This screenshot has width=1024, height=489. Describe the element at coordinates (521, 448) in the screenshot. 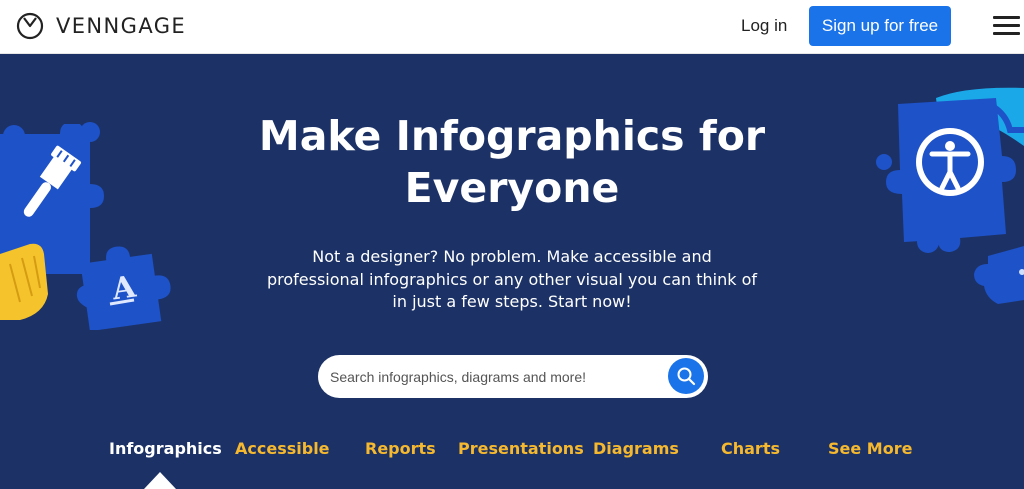

I see `tab-presentations: Presentations` at that location.